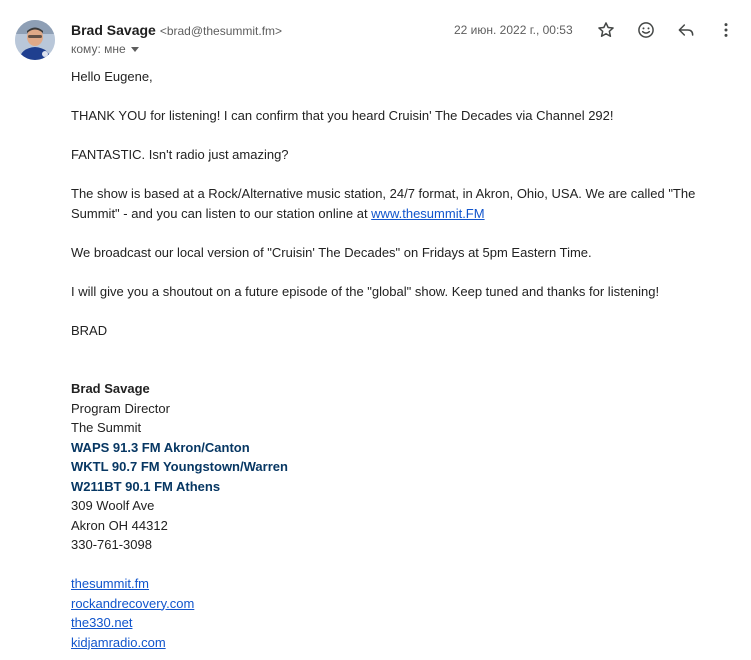 Image resolution: width=751 pixels, height=660 pixels. What do you see at coordinates (179, 466) in the screenshot?
I see `signature-station: WKTL 90.7 FM Youngstown/Warren` at bounding box center [179, 466].